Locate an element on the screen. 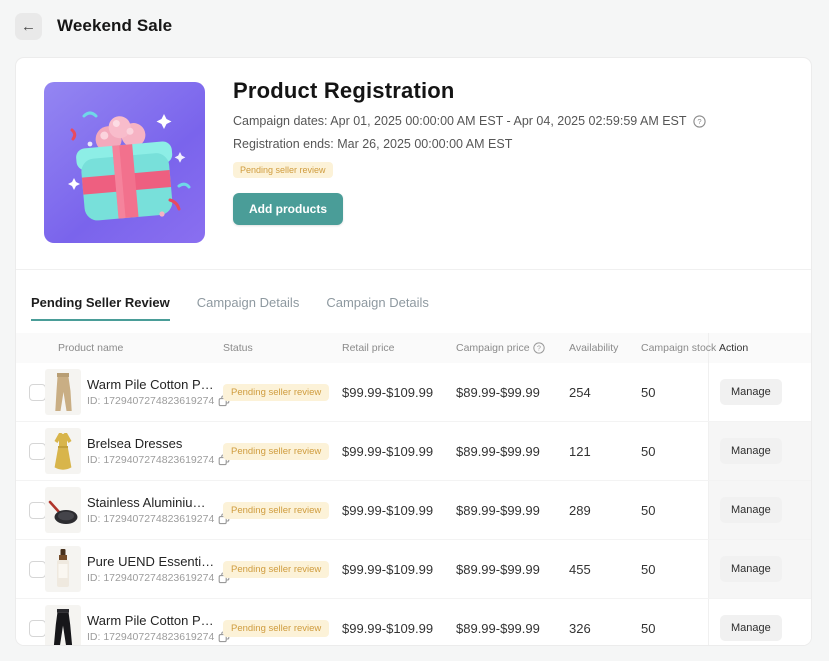 This screenshot has width=829, height=661. back-arrow-icon: ← is located at coordinates (28, 26).